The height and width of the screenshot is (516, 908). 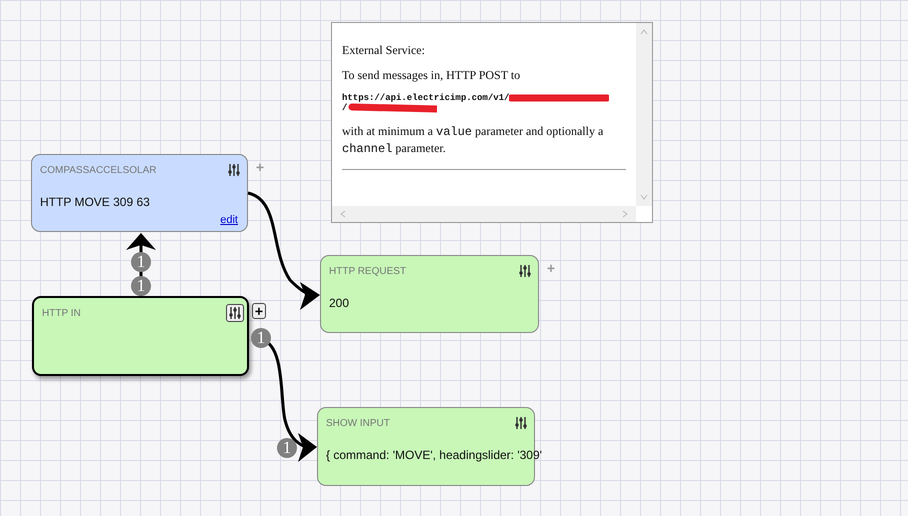 I want to click on node-value: 200, so click(x=339, y=303).